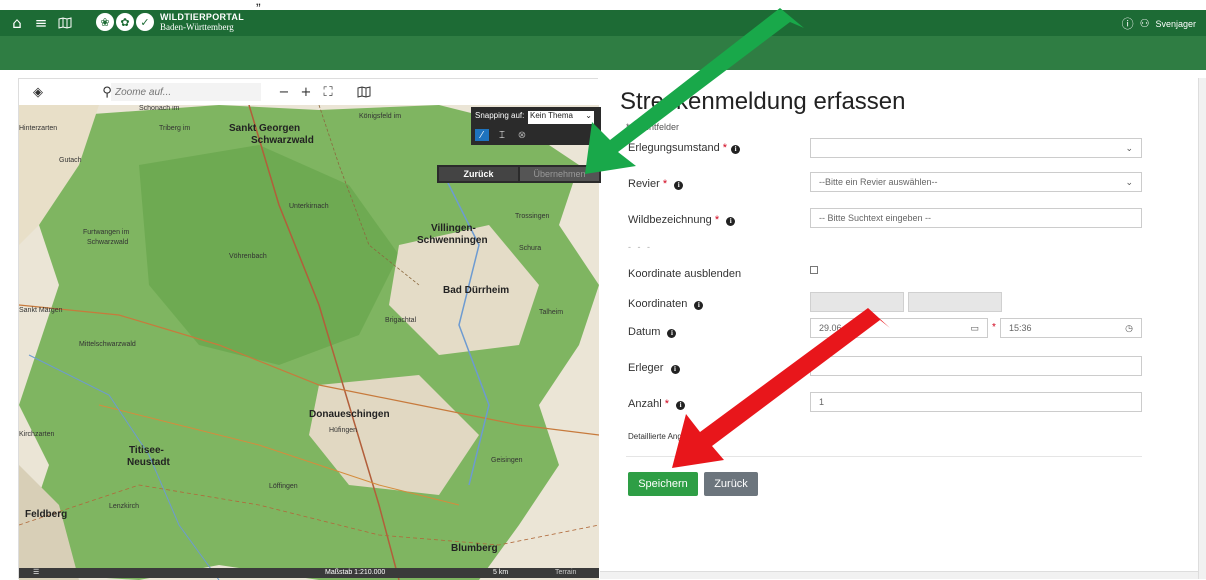 The image size is (1206, 580). Describe the element at coordinates (976, 218) in the screenshot. I see `wildbezeichnung-input: -- Bitte Suchtext eingeben --` at that location.